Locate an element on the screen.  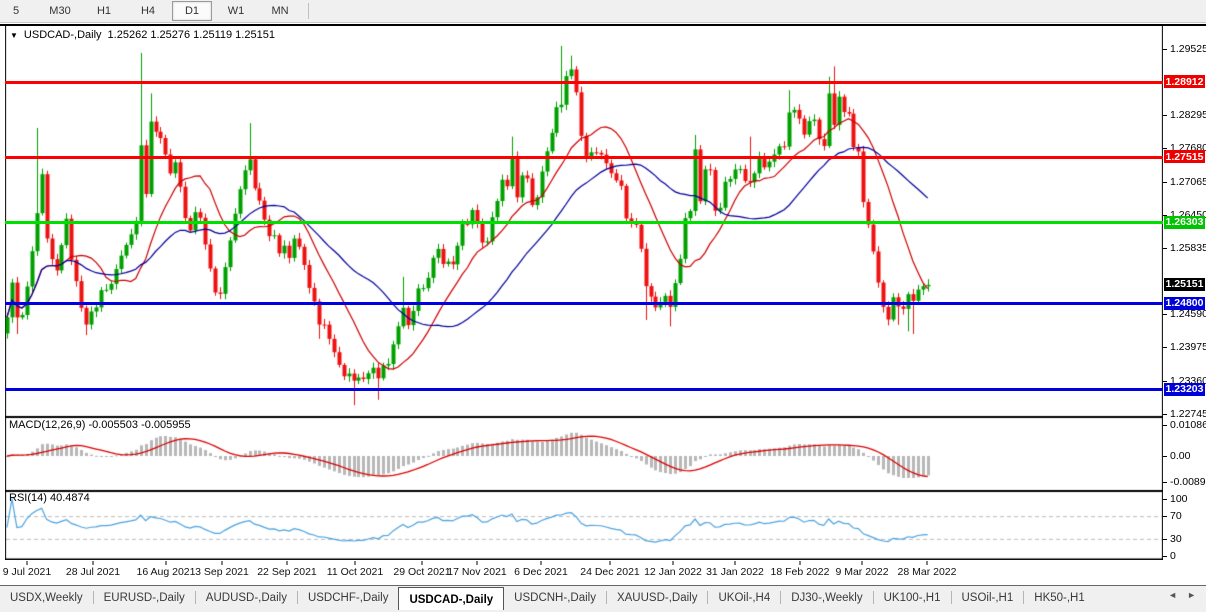
tab-usdchf-daily: USDCHF-,Daily is located at coordinates (348, 596).